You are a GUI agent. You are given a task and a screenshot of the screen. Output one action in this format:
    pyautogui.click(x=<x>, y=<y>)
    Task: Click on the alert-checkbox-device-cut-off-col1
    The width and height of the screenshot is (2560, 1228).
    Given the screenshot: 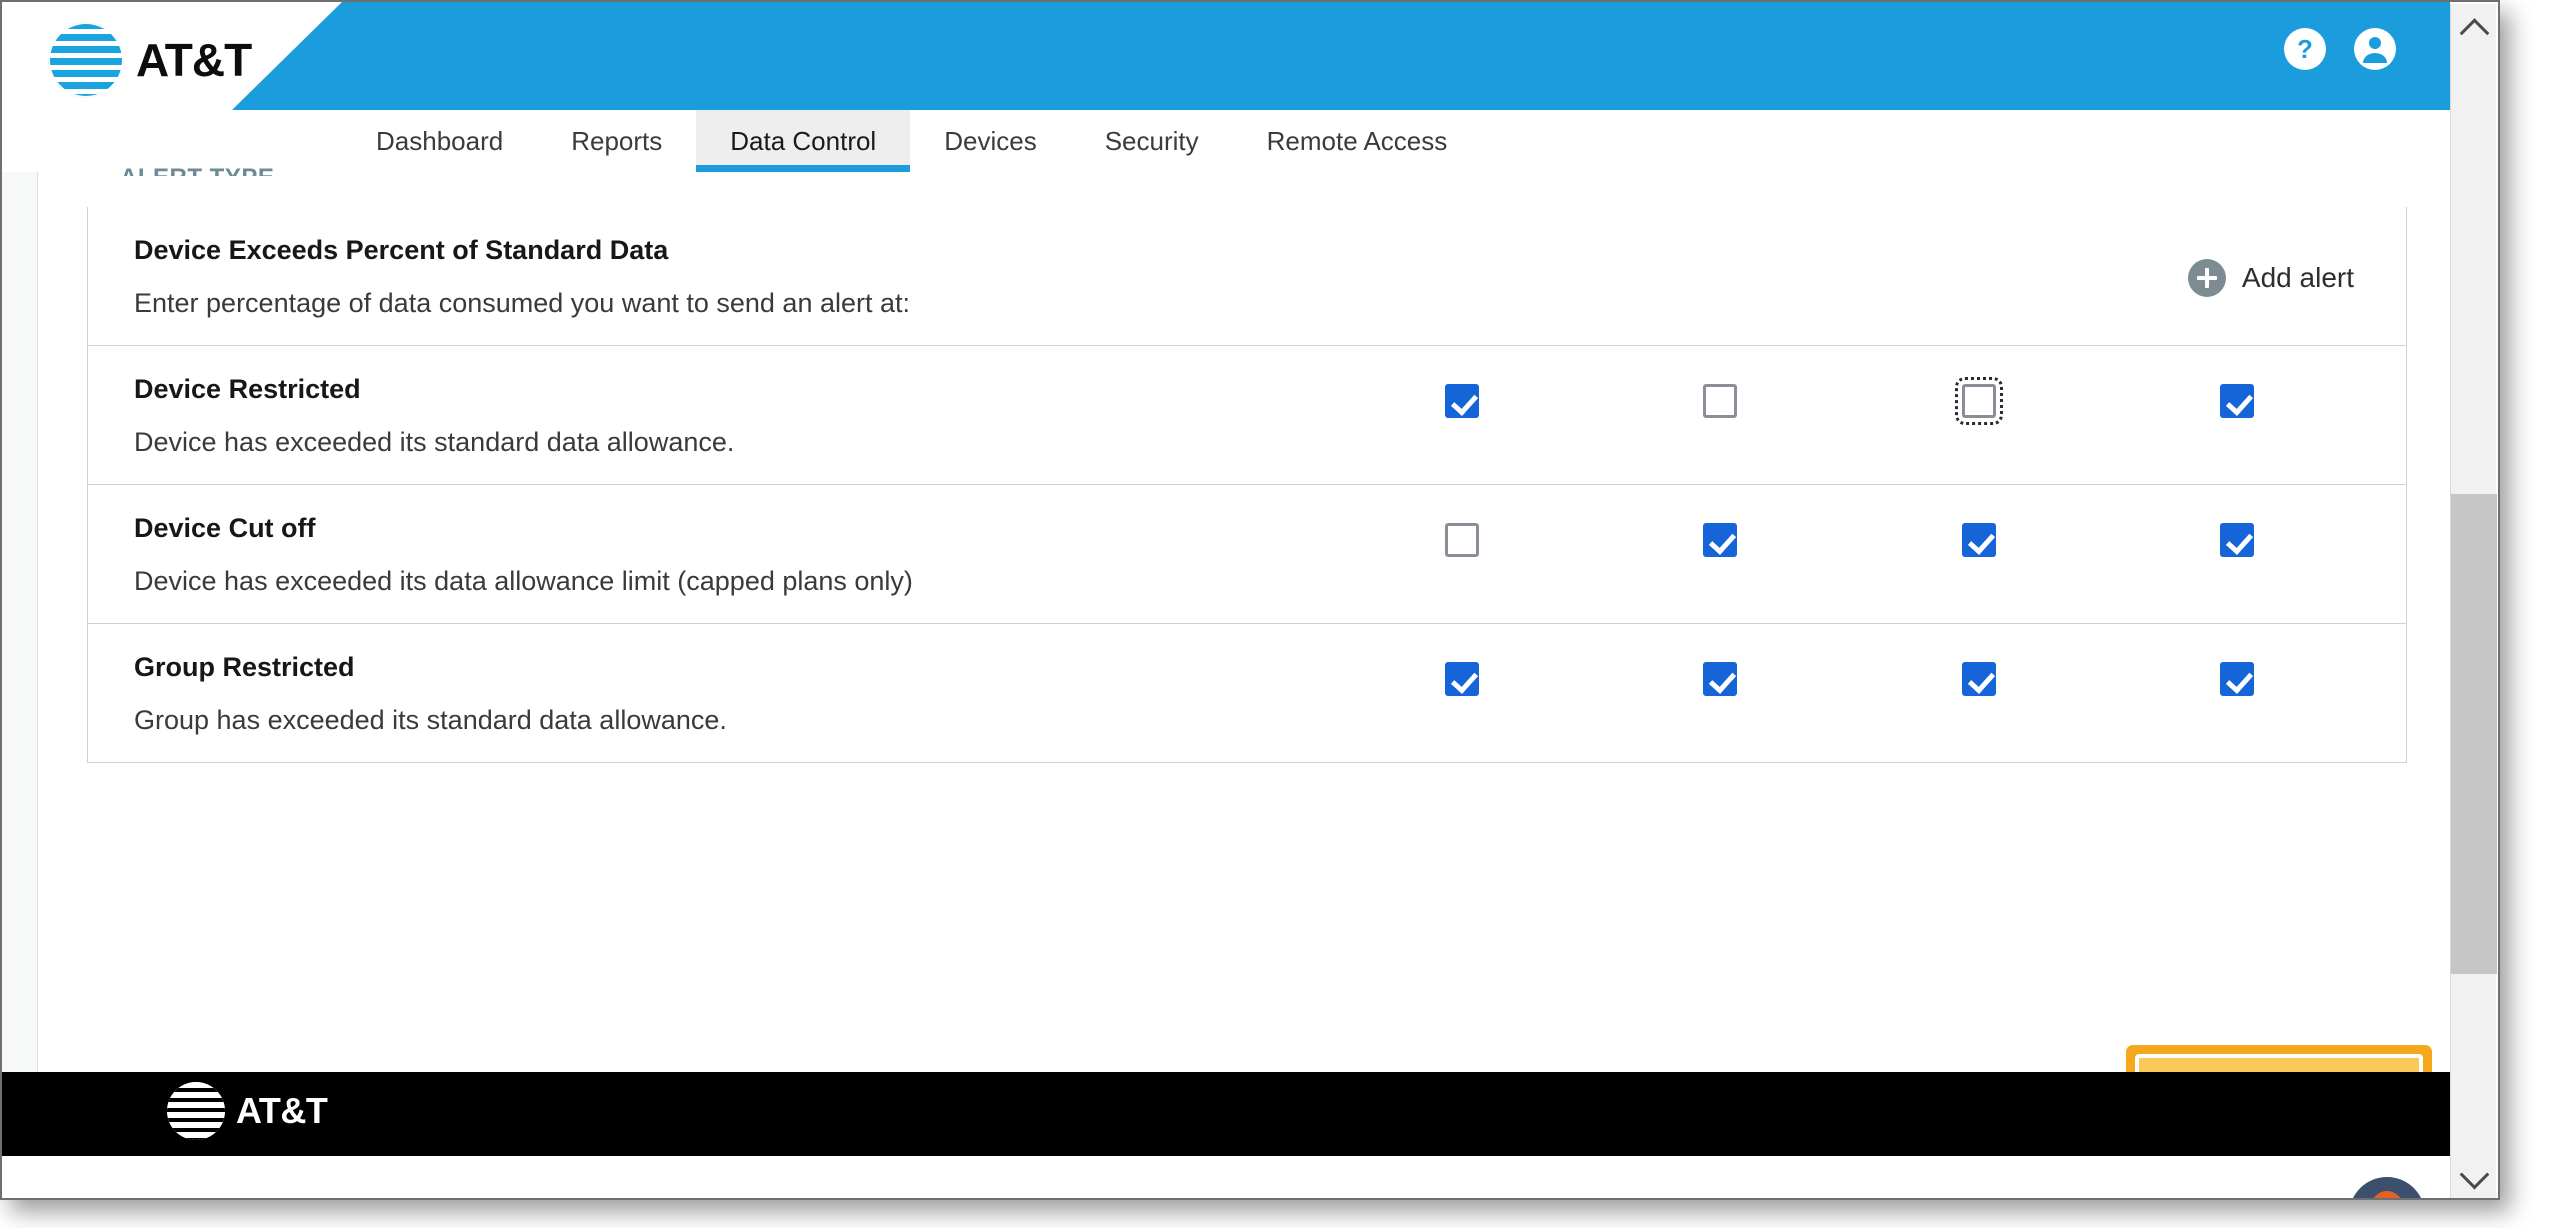 What is the action you would take?
    pyautogui.click(x=1462, y=540)
    